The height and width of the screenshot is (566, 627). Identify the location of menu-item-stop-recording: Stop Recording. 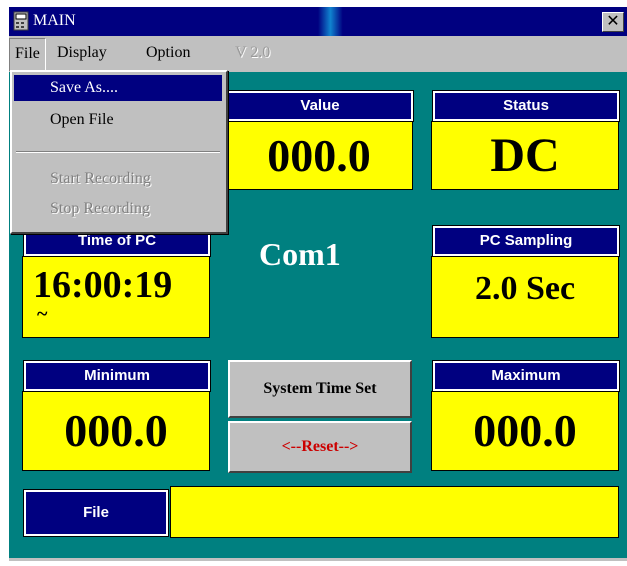
(118, 209).